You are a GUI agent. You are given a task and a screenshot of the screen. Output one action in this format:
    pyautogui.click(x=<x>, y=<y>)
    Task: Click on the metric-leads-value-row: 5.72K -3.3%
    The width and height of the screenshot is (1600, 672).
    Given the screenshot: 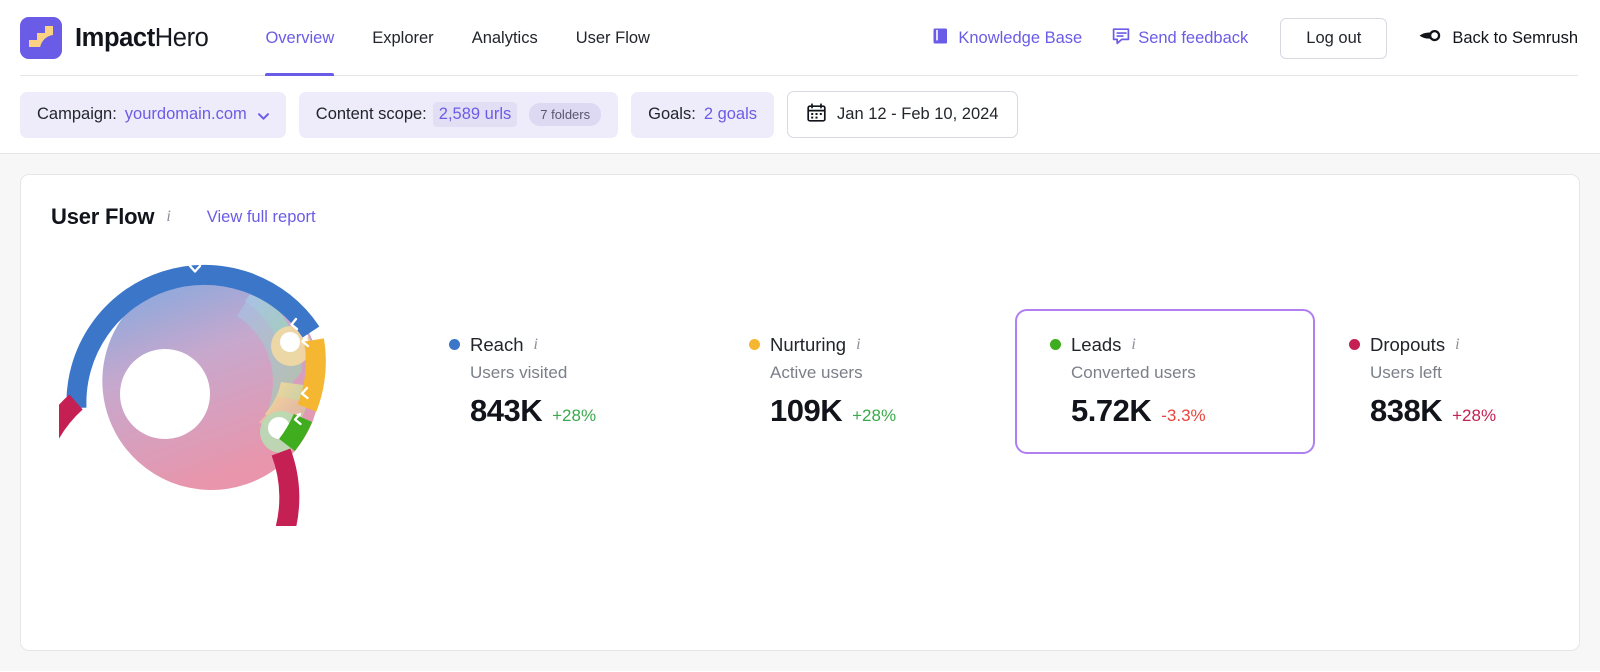 What is the action you would take?
    pyautogui.click(x=1192, y=411)
    